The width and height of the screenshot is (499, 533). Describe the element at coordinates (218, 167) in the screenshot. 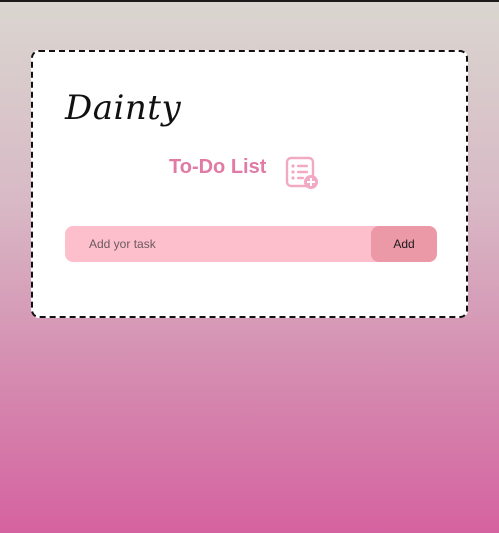

I see `page-title: To-Do List` at that location.